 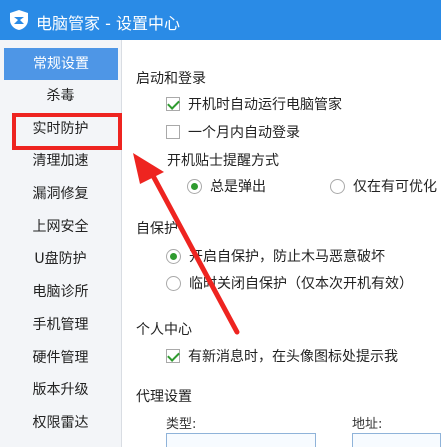 I want to click on notify-label: 有新消息时，在头像图标处提示我, so click(x=293, y=357).